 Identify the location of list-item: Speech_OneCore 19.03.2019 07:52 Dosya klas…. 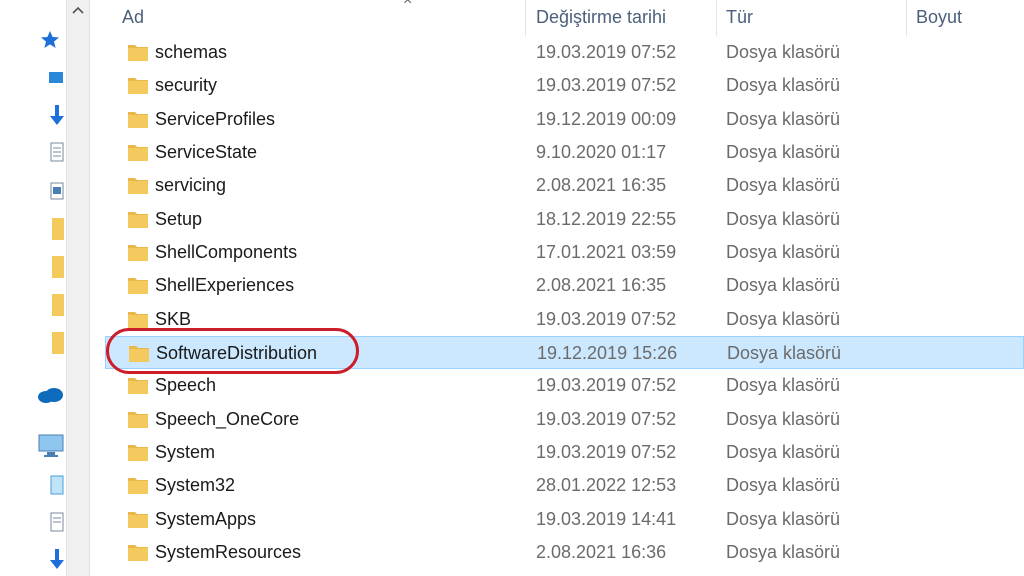
(564, 419).